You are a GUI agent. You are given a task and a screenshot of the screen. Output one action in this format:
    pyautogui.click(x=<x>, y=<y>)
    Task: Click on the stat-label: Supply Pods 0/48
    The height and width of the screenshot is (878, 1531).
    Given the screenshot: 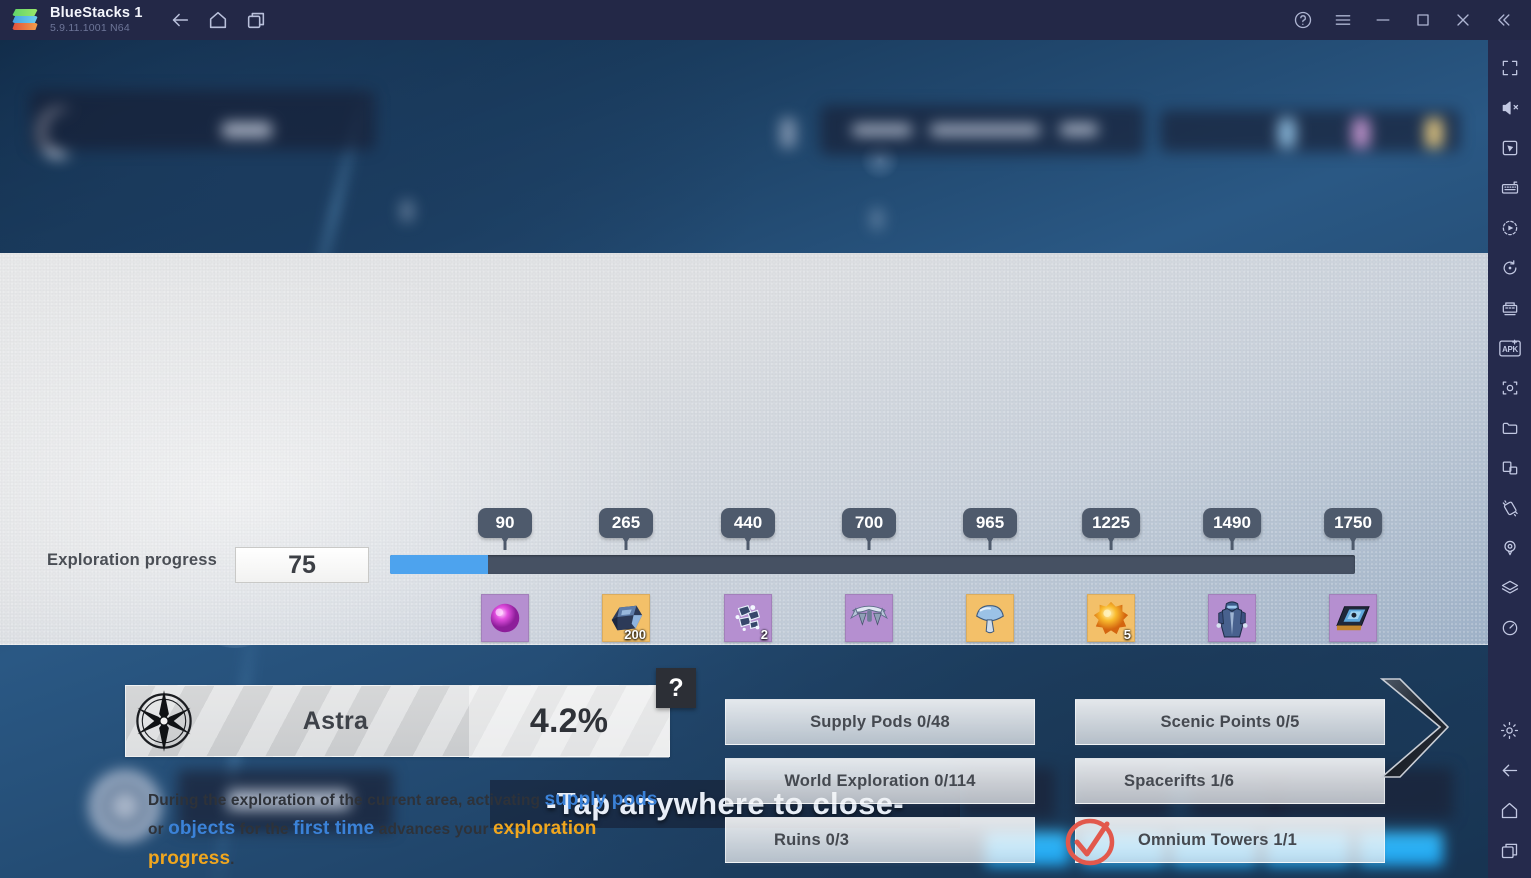 What is the action you would take?
    pyautogui.click(x=880, y=721)
    